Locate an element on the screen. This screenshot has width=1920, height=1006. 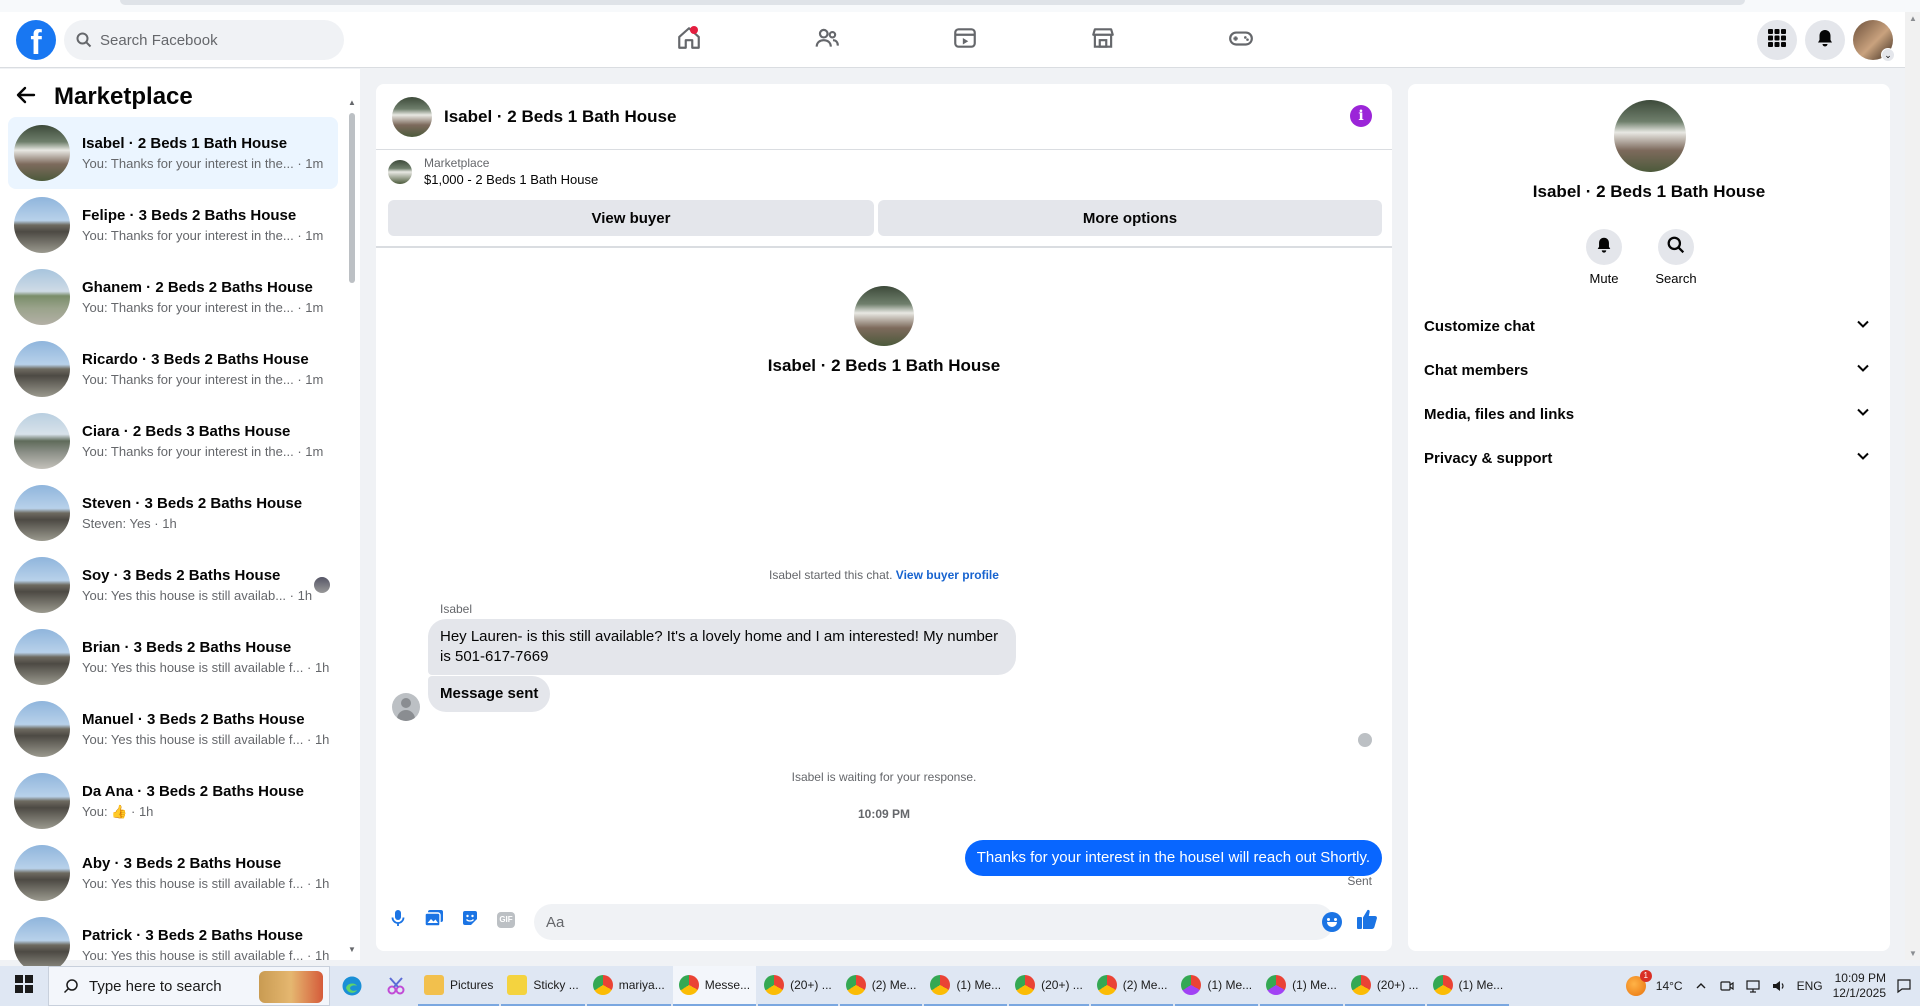
chat-title: Isabel · 2 Beds 1 Bath House is located at coordinates (560, 117).